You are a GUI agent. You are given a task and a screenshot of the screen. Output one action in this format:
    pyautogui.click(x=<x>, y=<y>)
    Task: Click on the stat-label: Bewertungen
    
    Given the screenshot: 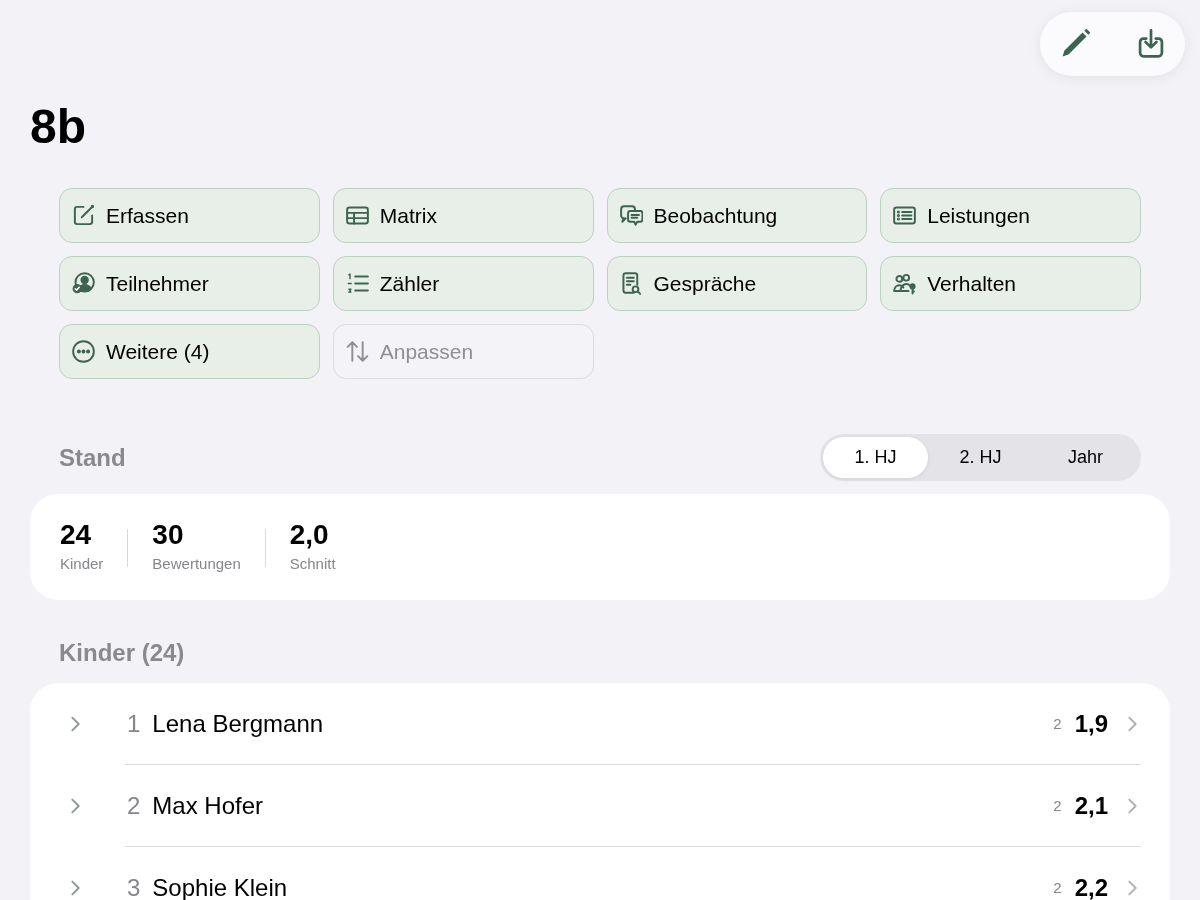 What is the action you would take?
    pyautogui.click(x=196, y=564)
    